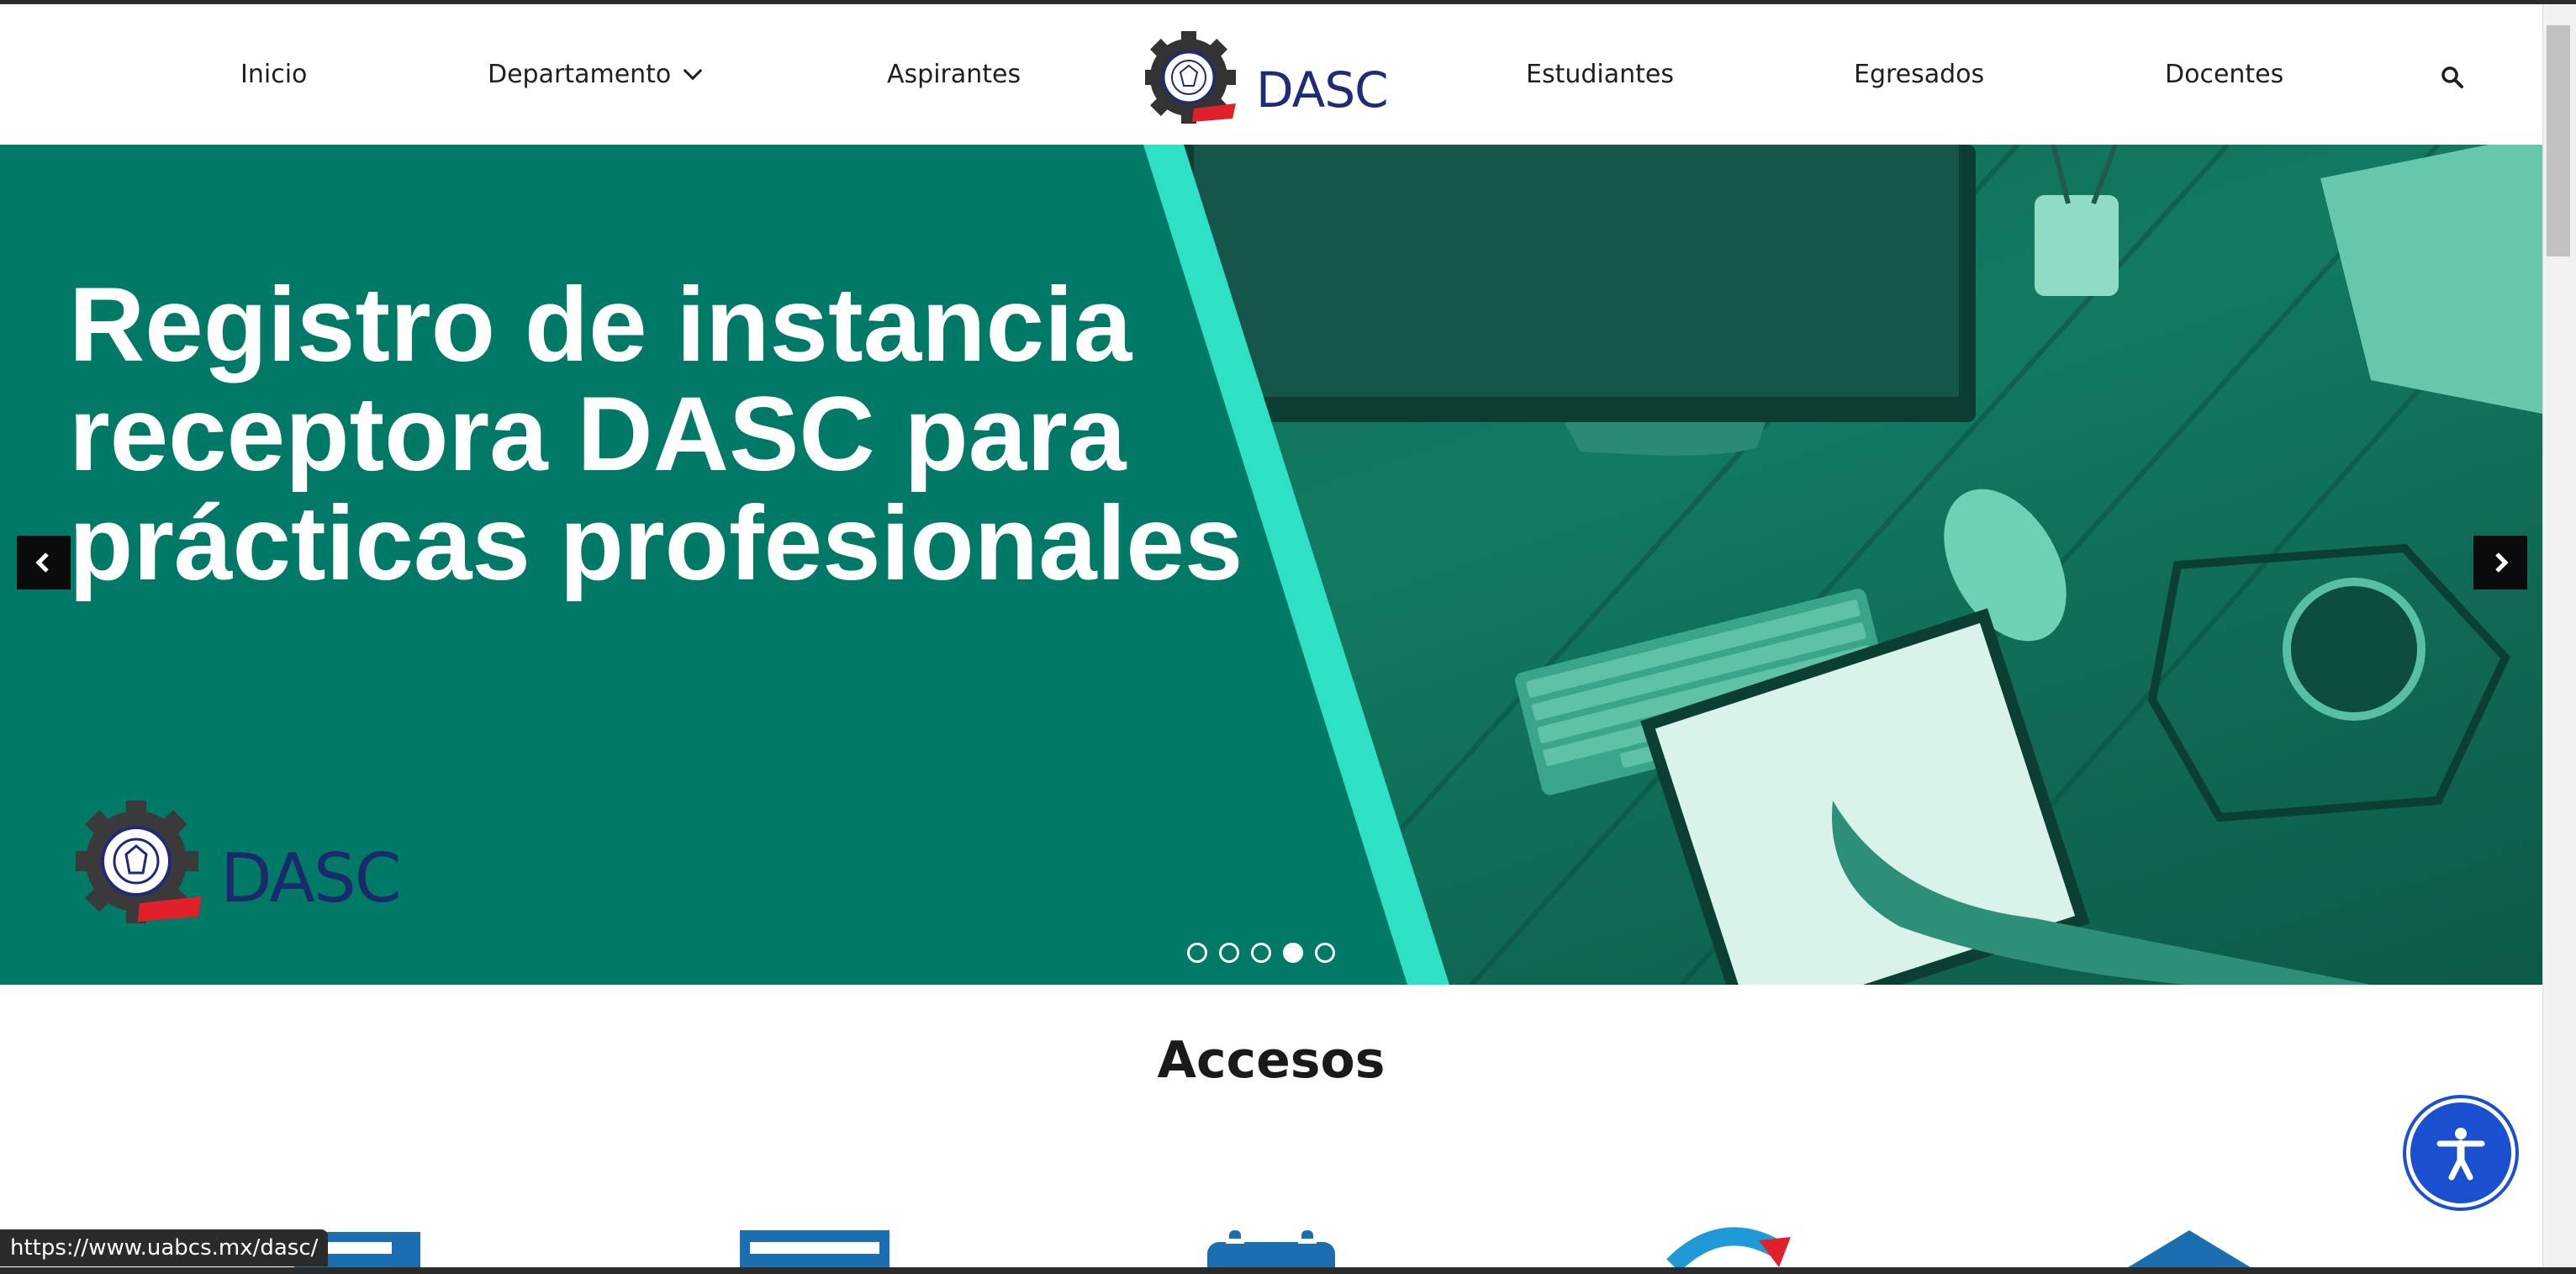  I want to click on access-icon-calendar, so click(1271, 1249).